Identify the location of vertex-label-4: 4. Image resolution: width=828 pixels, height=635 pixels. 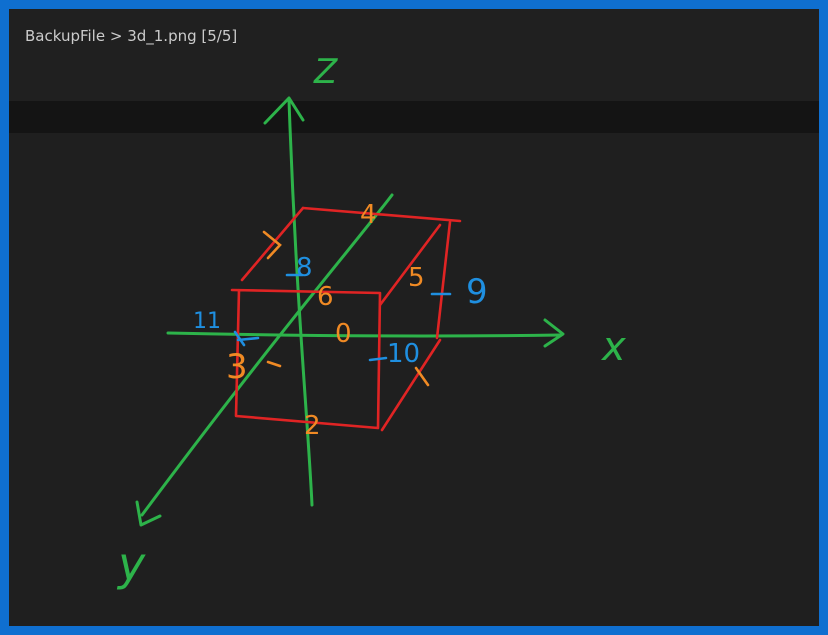
(368, 215).